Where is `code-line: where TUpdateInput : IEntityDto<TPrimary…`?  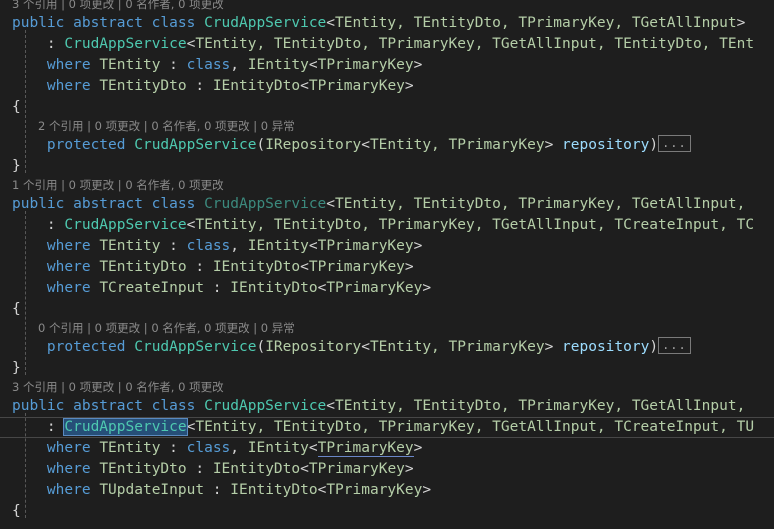 code-line: where TUpdateInput : IEntityDto<TPrimary… is located at coordinates (387, 490).